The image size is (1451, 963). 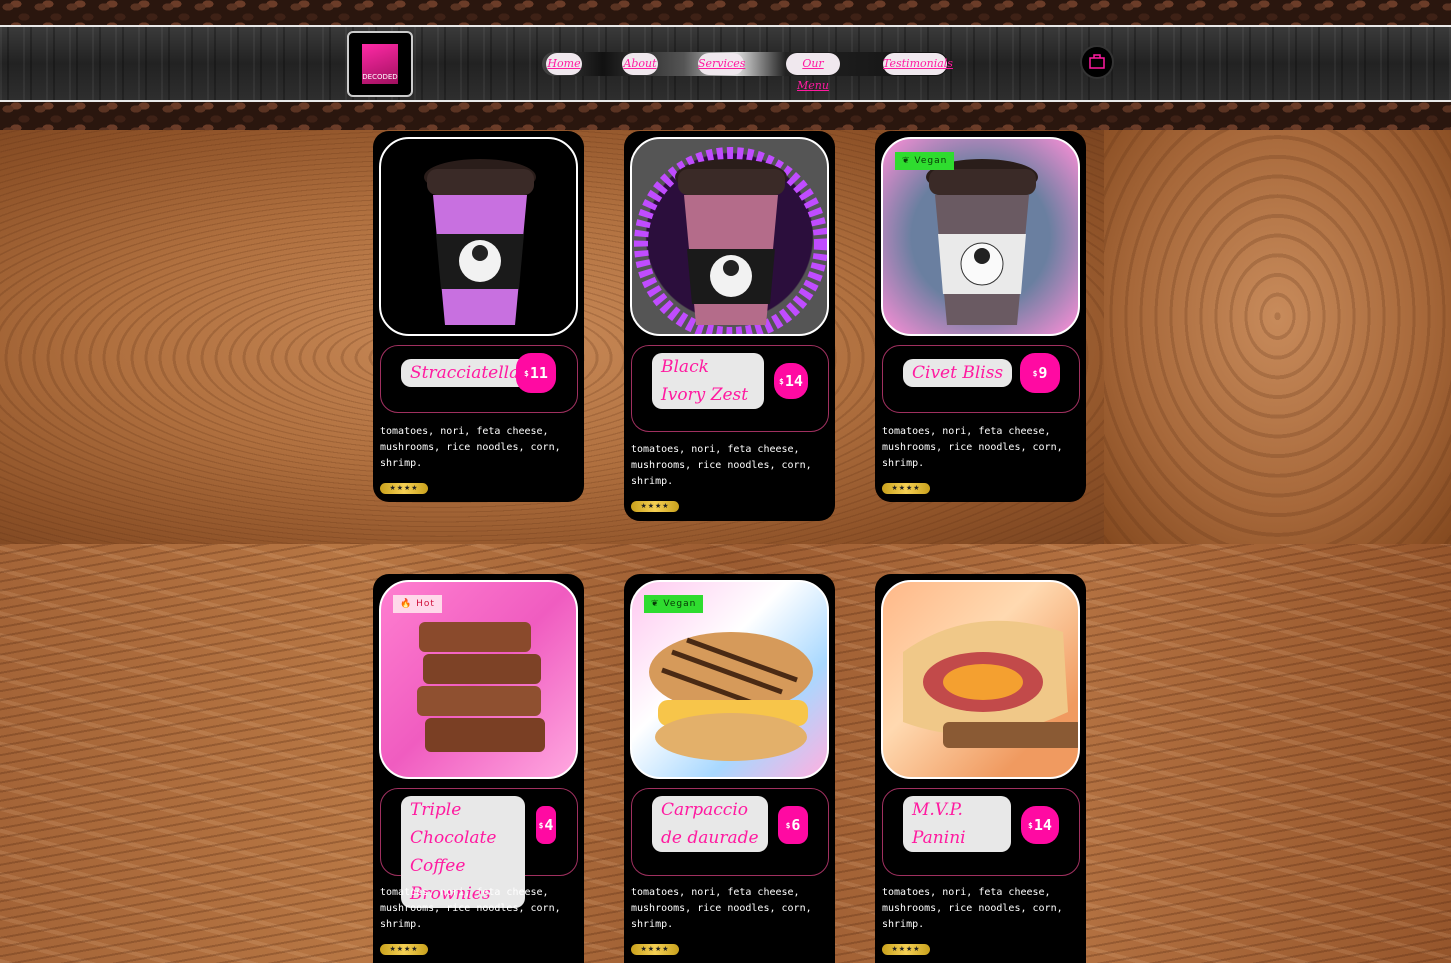 I want to click on cart-button, so click(x=1097, y=62).